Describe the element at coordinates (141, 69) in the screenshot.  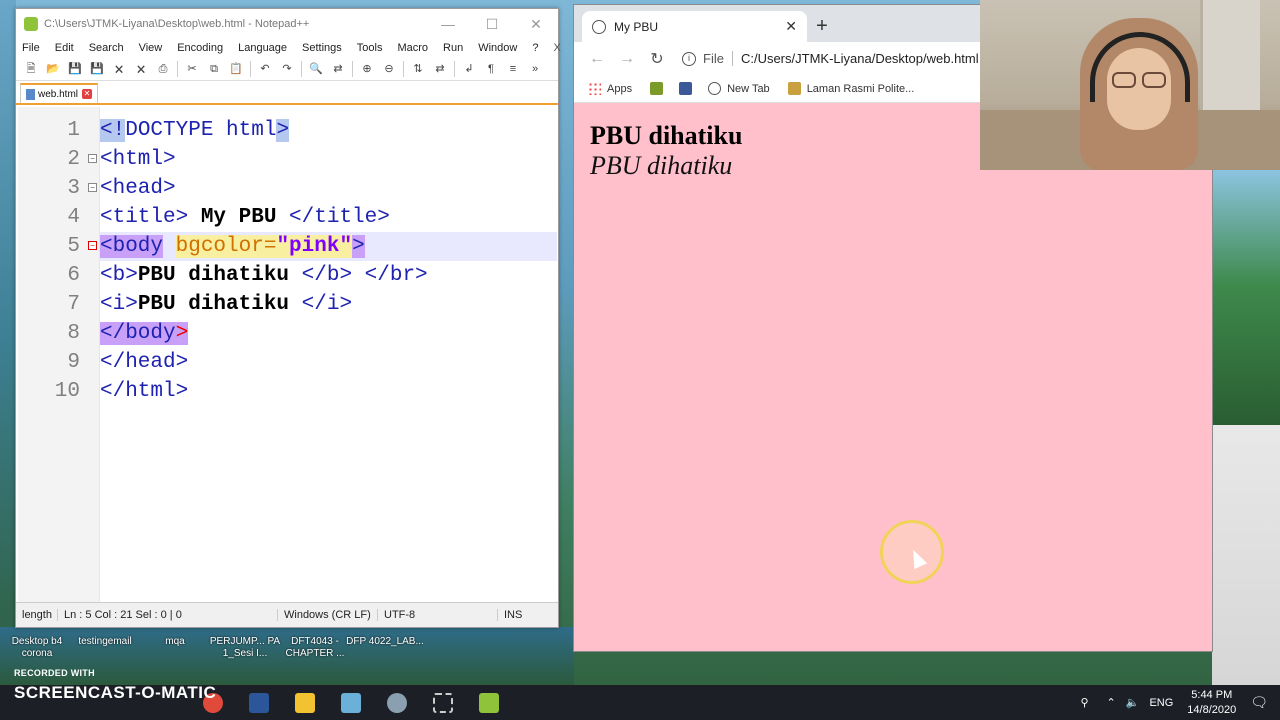
I see `close-all-icon: 🗙` at that location.